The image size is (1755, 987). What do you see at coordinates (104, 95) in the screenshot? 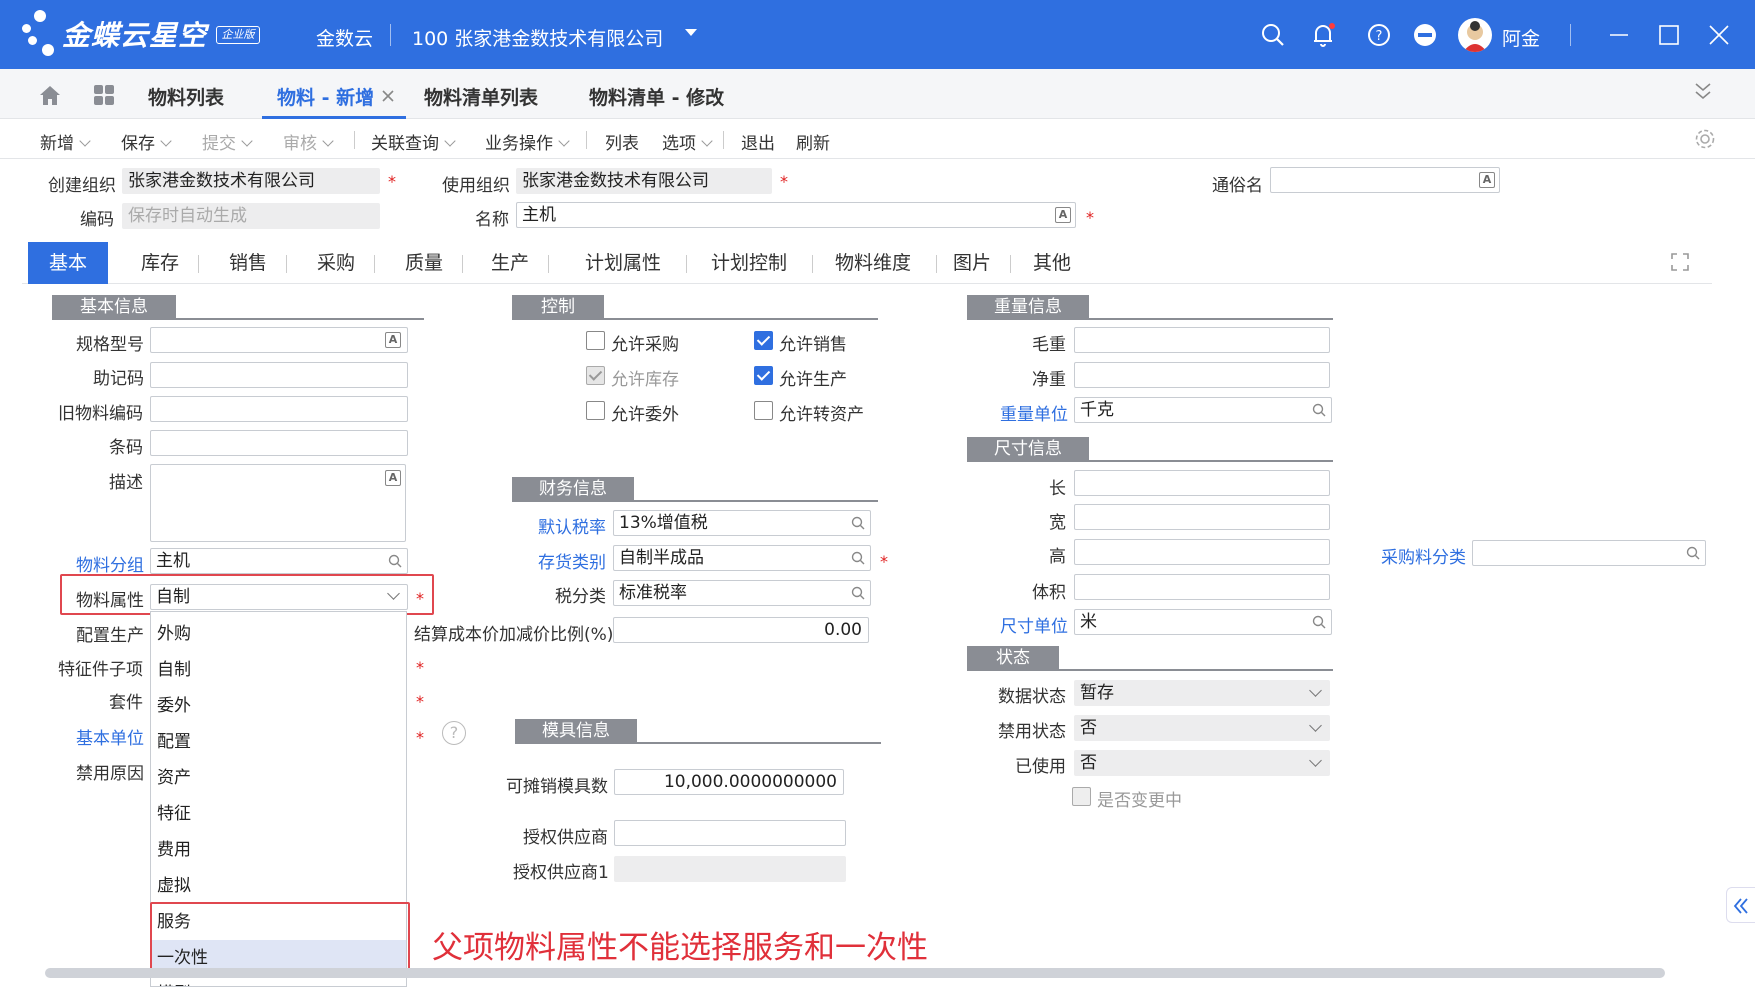
I see `apps-grid-icon` at bounding box center [104, 95].